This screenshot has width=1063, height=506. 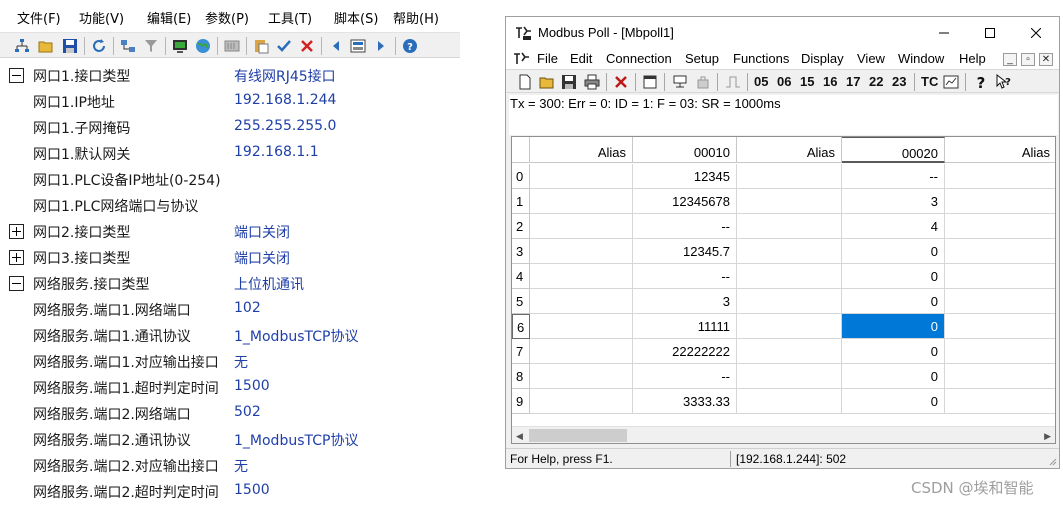 I want to click on data-block-icon, so click(x=358, y=46).